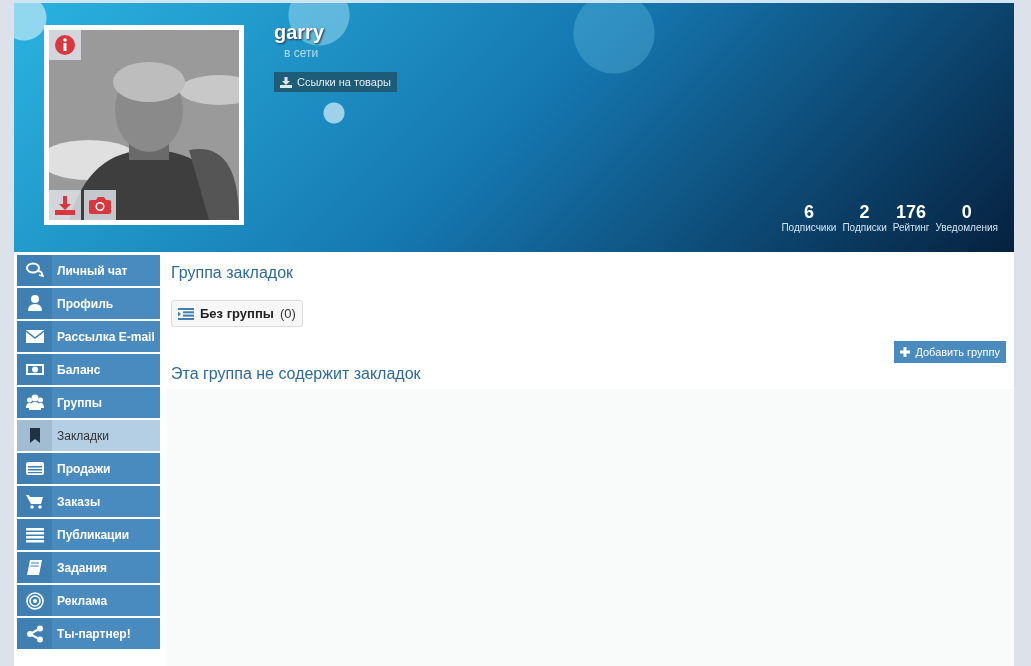 This screenshot has height=666, width=1031. Describe the element at coordinates (34, 501) in the screenshot. I see `cart-icon` at that location.